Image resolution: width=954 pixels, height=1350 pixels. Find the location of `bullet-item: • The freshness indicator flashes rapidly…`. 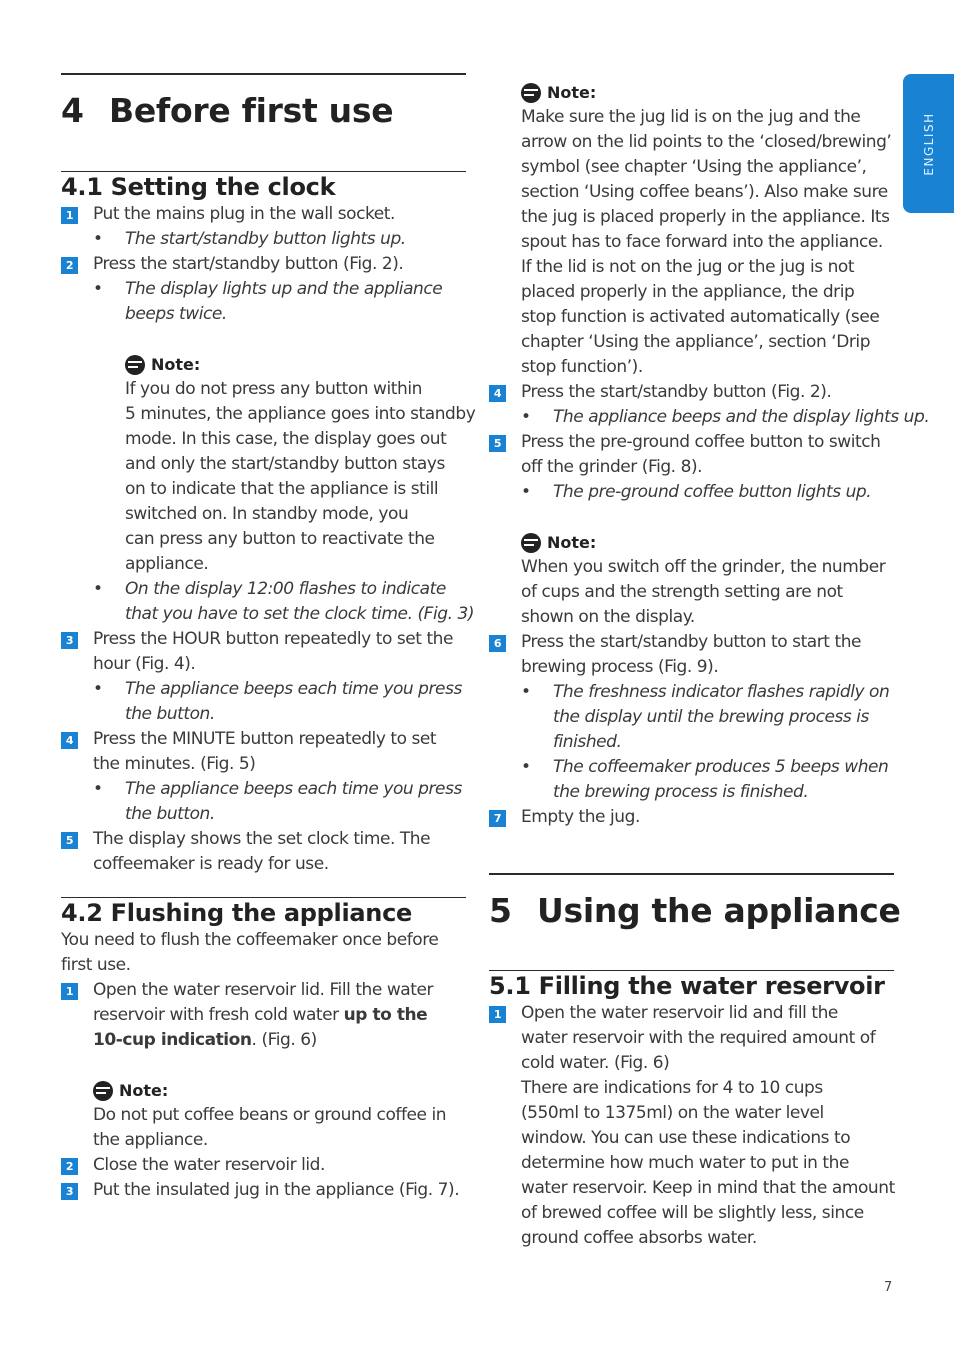

bullet-item: • The freshness indicator flashes rapidly… is located at coordinates (691, 717).